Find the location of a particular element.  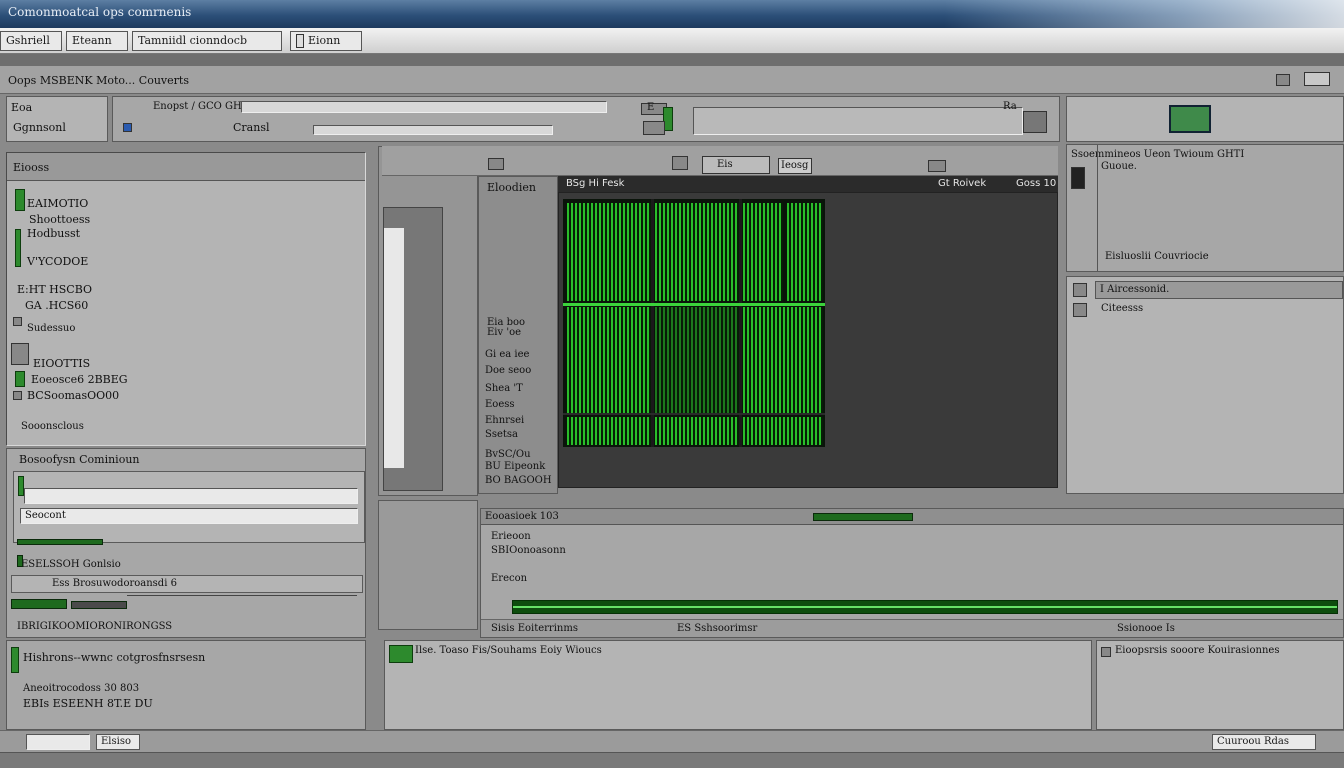

side-label-10: BU Eipeonk is located at coordinates (515, 466).